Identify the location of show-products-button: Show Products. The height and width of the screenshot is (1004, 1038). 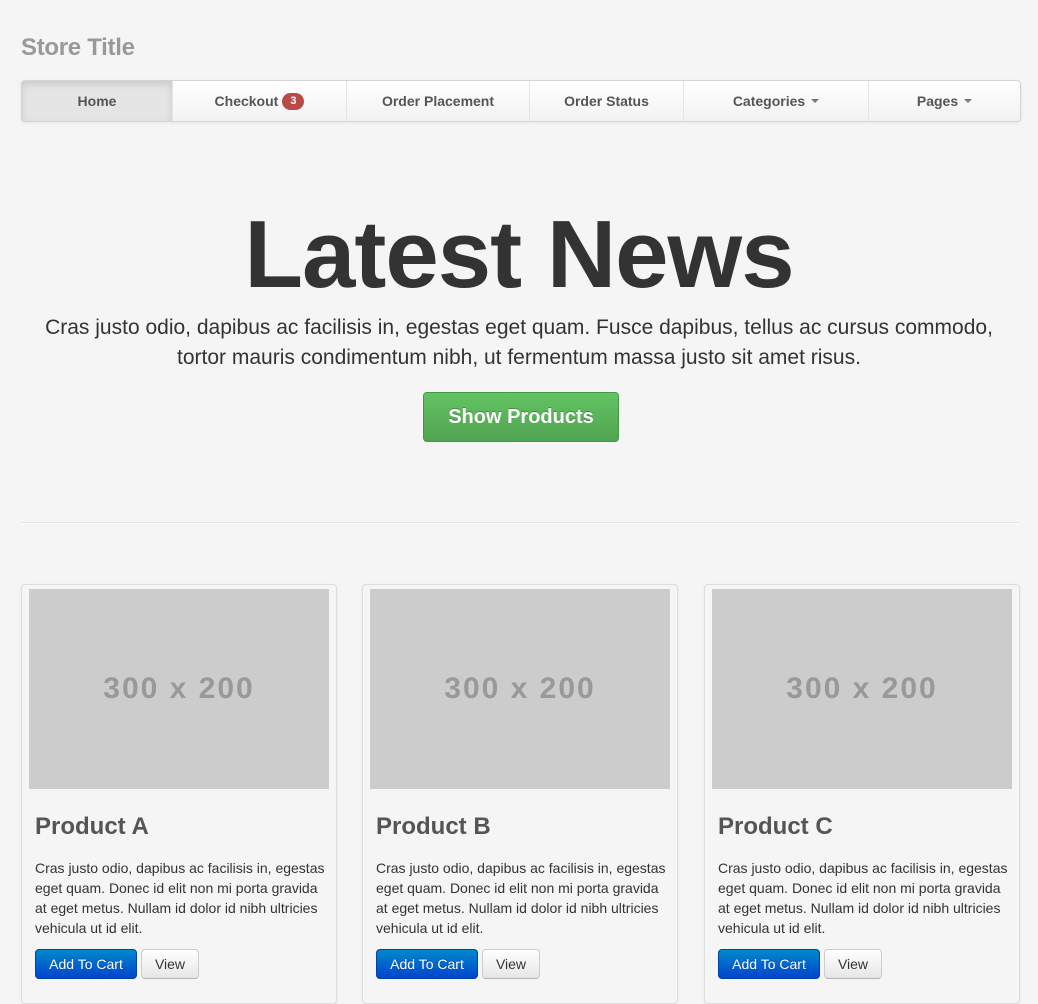
(521, 417).